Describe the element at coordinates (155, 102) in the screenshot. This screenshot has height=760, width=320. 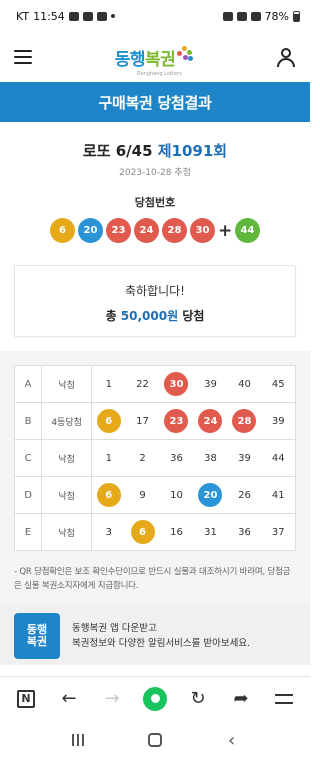
I see `page-title: 구매복권 당첨결과` at that location.